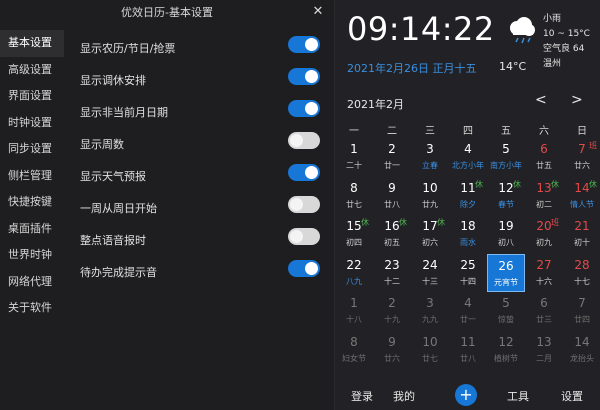  Describe the element at coordinates (468, 157) in the screenshot. I see `day-cell: 4 北方小年` at that location.